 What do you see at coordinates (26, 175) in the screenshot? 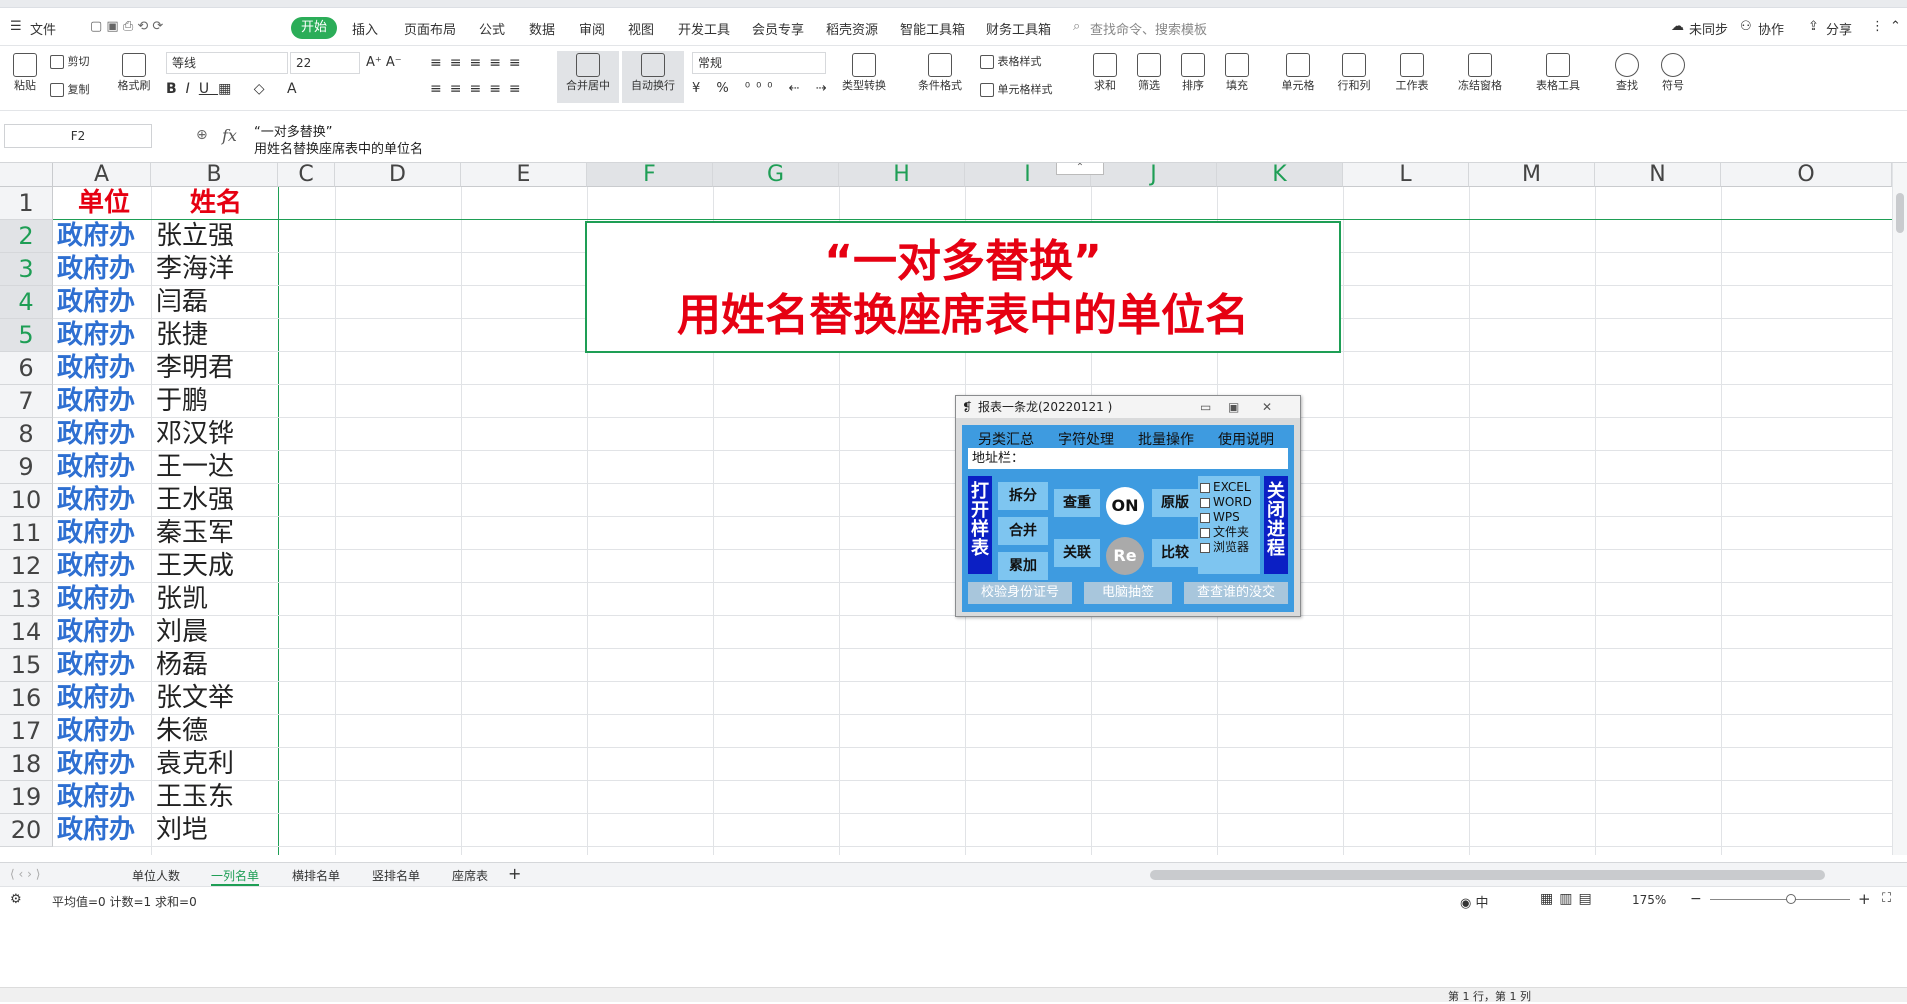
I see `select-all-corner` at bounding box center [26, 175].